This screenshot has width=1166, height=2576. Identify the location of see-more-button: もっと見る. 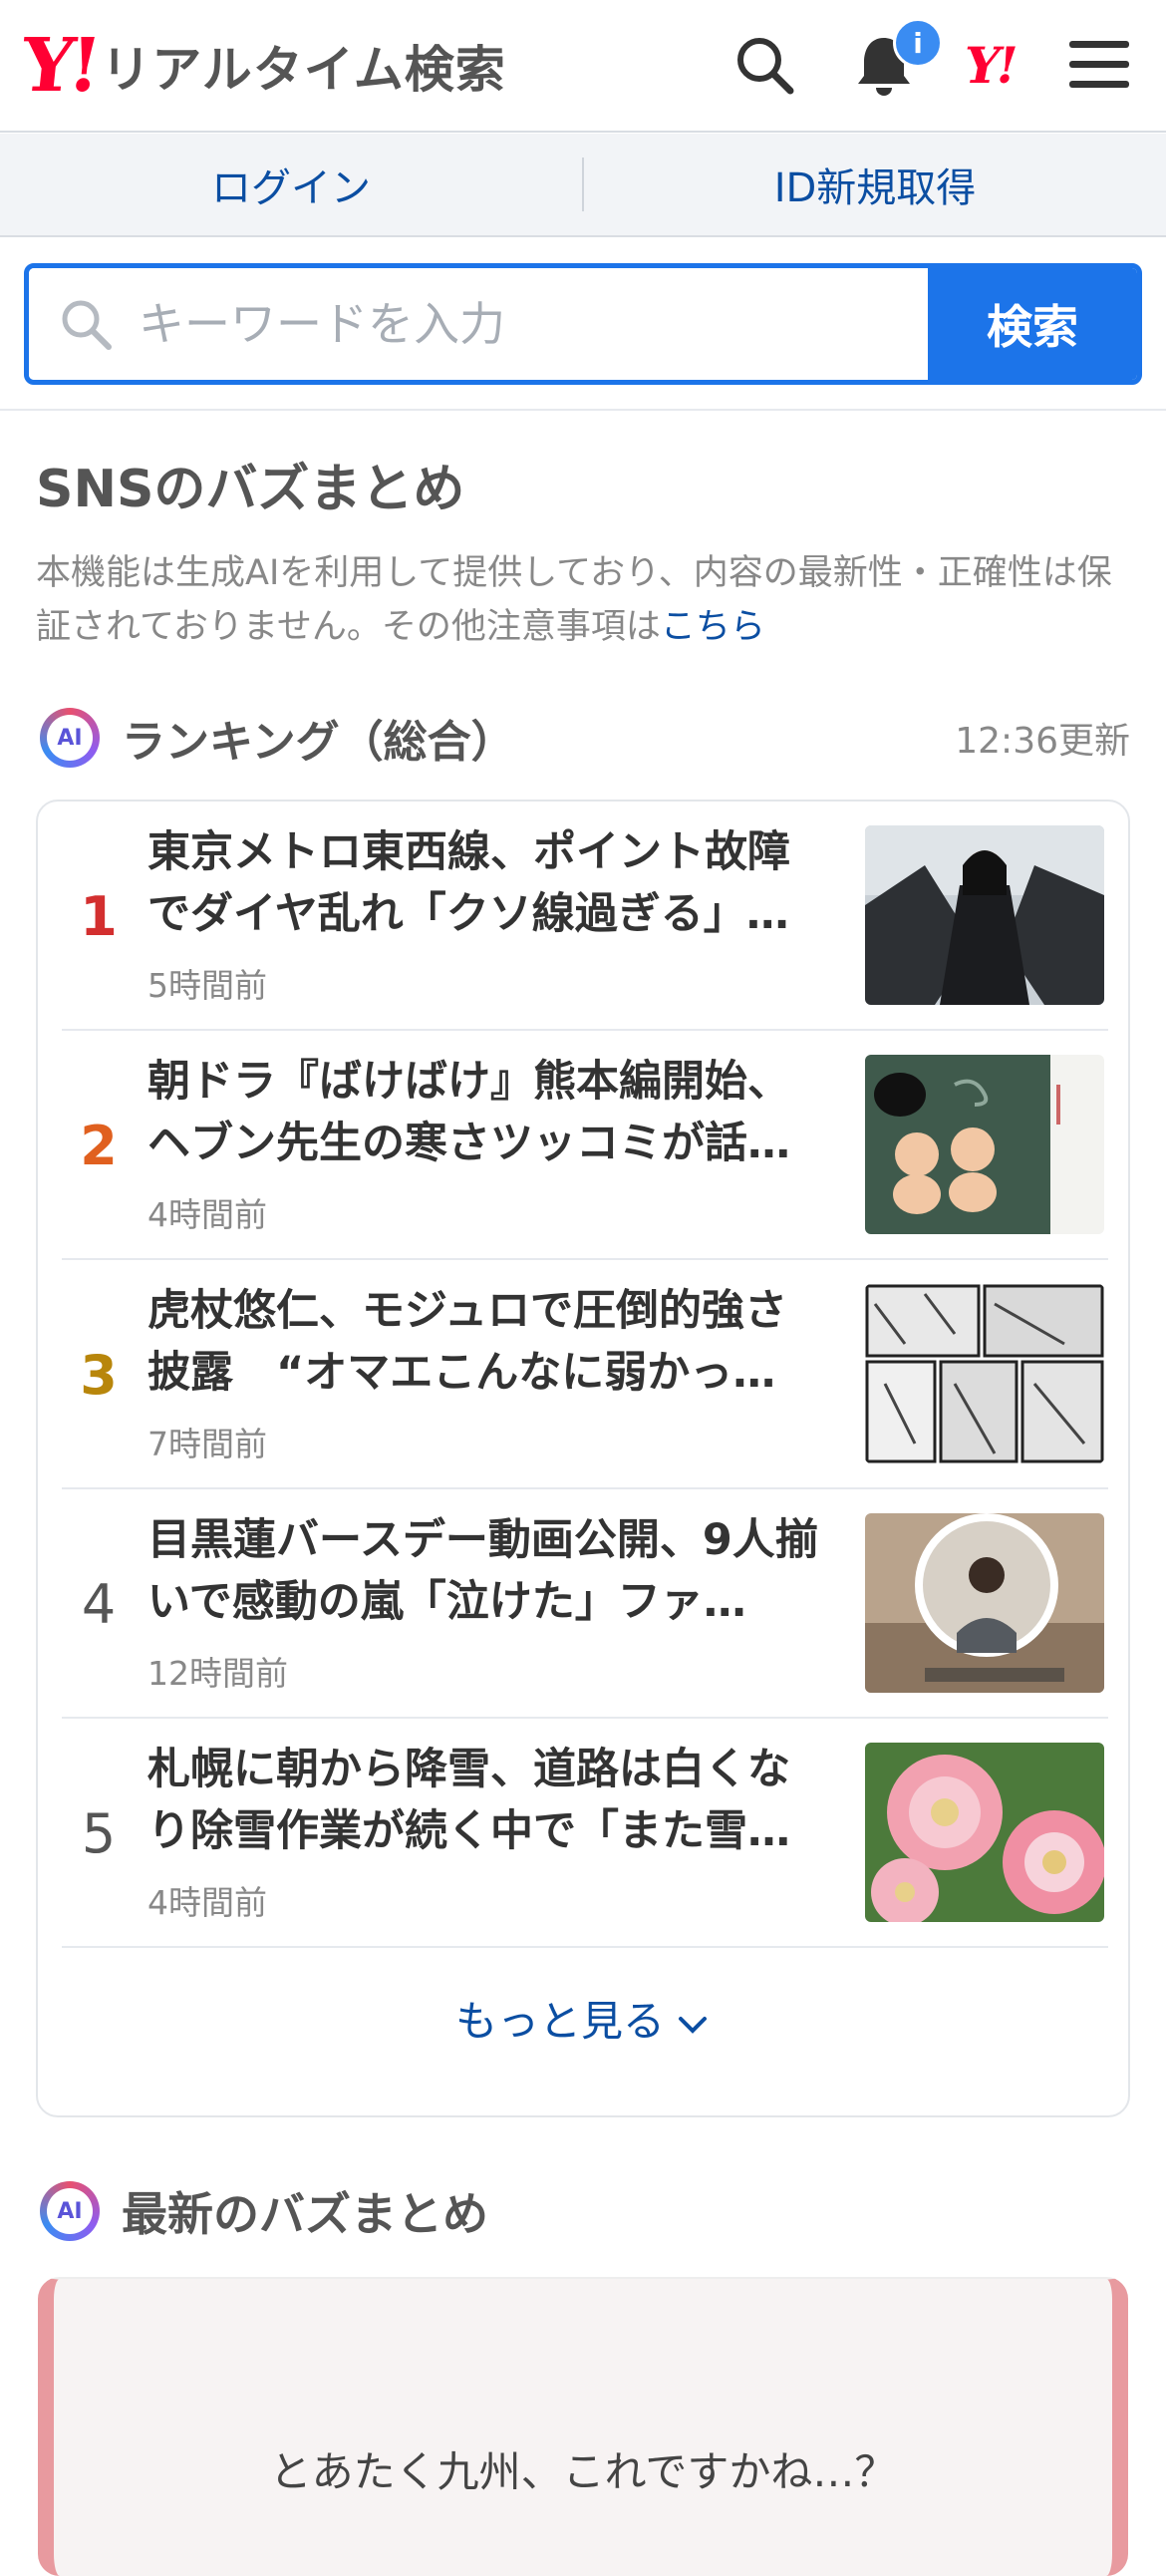
(583, 2018).